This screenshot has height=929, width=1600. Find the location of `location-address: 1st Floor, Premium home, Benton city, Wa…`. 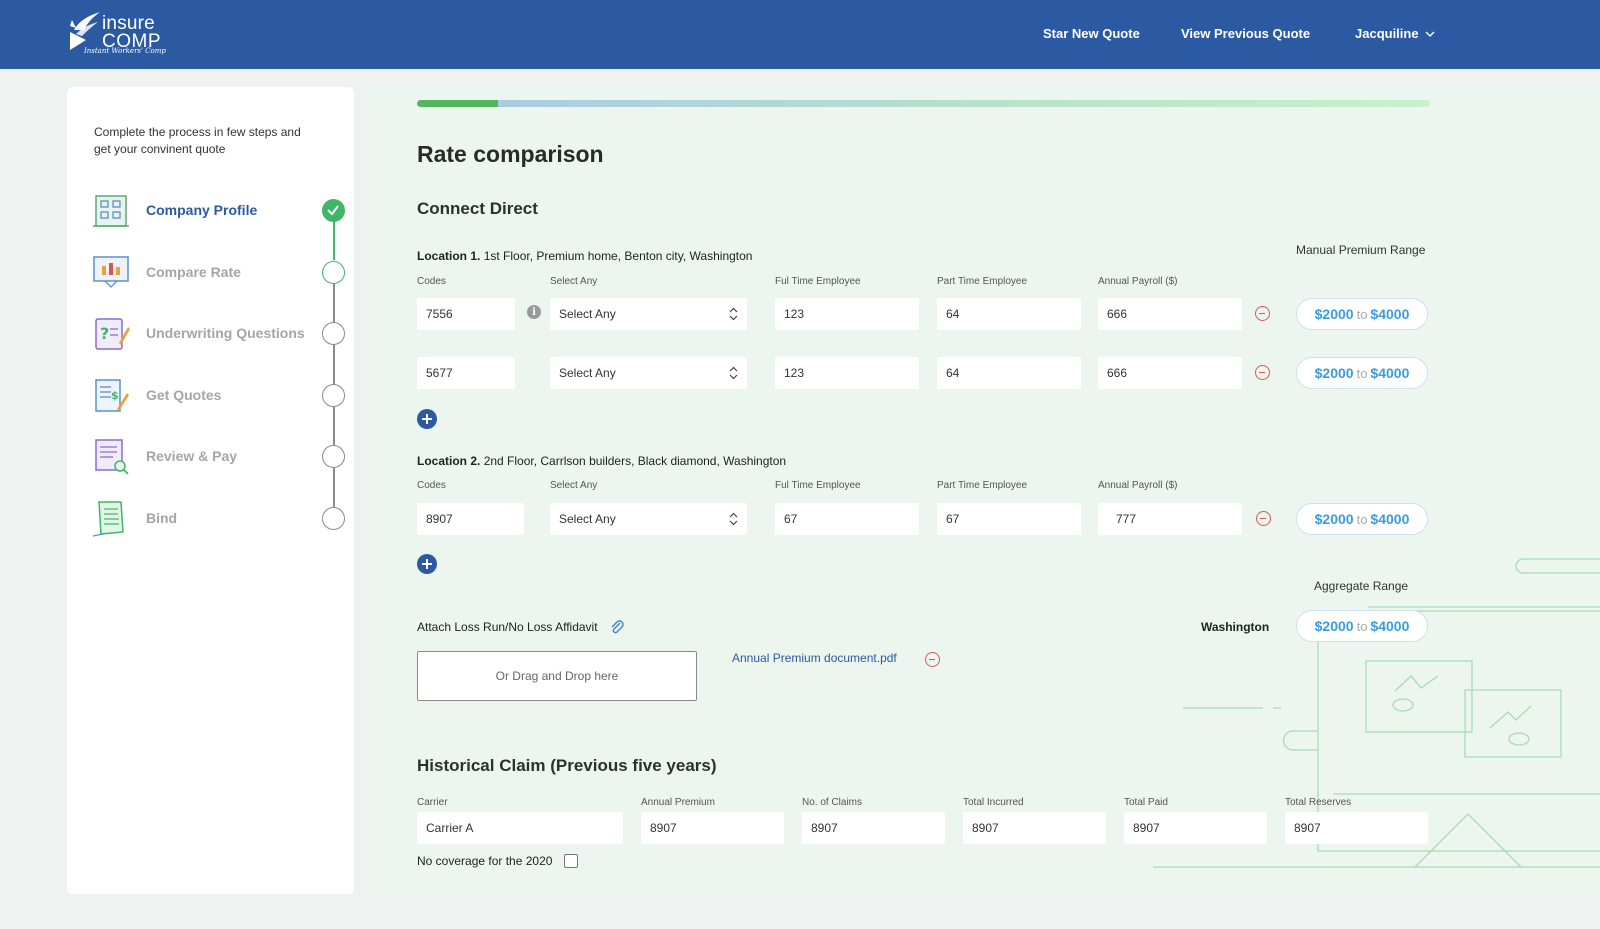

location-address: 1st Floor, Premium home, Benton city, Wa… is located at coordinates (618, 256).